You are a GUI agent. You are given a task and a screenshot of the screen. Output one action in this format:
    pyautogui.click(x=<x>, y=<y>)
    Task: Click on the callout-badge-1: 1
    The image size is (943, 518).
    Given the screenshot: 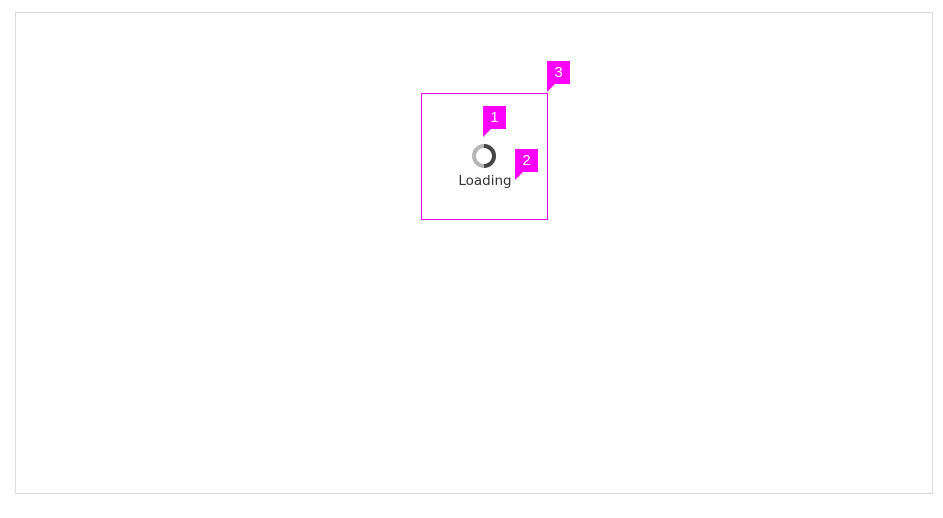 What is the action you would take?
    pyautogui.click(x=494, y=117)
    